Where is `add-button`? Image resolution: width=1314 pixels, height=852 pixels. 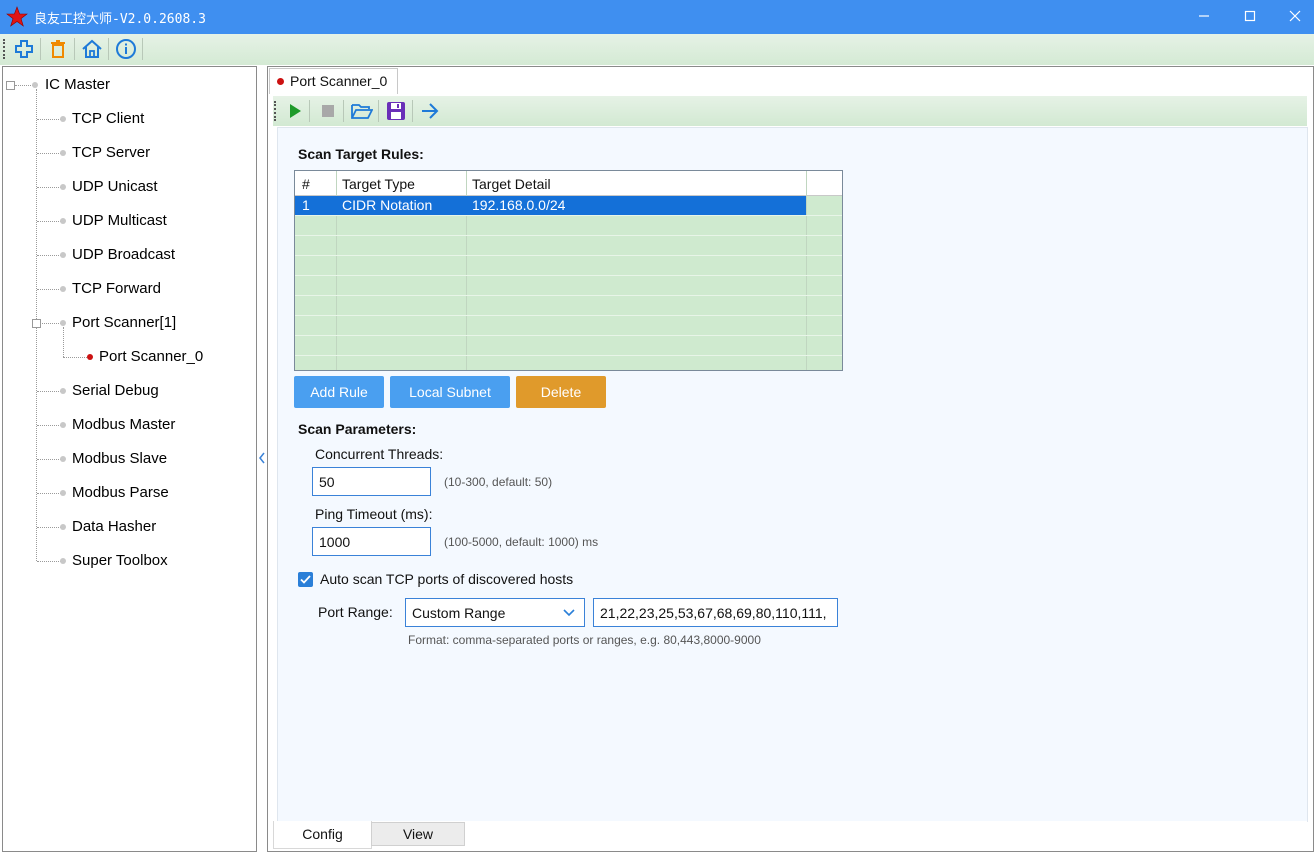 add-button is located at coordinates (24, 49).